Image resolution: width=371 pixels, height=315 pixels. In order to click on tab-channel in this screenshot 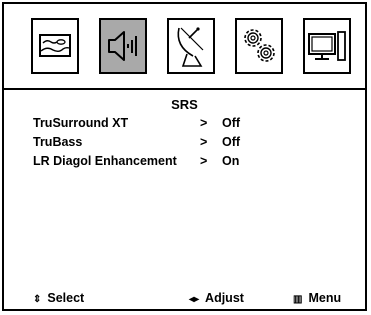, I will do `click(191, 46)`.